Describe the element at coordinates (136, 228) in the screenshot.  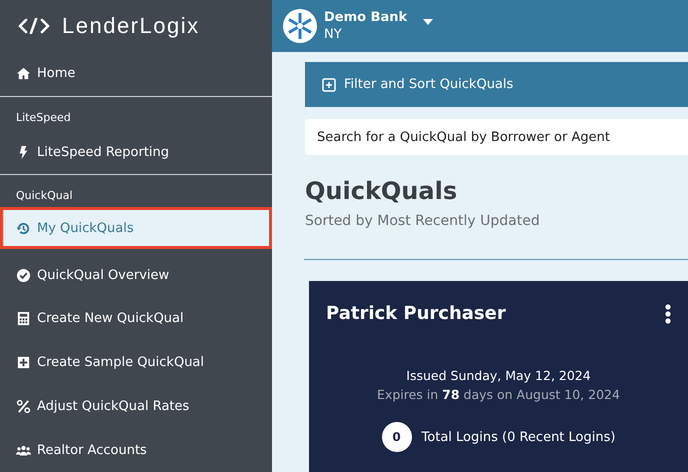
I see `sidebar-item: My QuickQuals` at that location.